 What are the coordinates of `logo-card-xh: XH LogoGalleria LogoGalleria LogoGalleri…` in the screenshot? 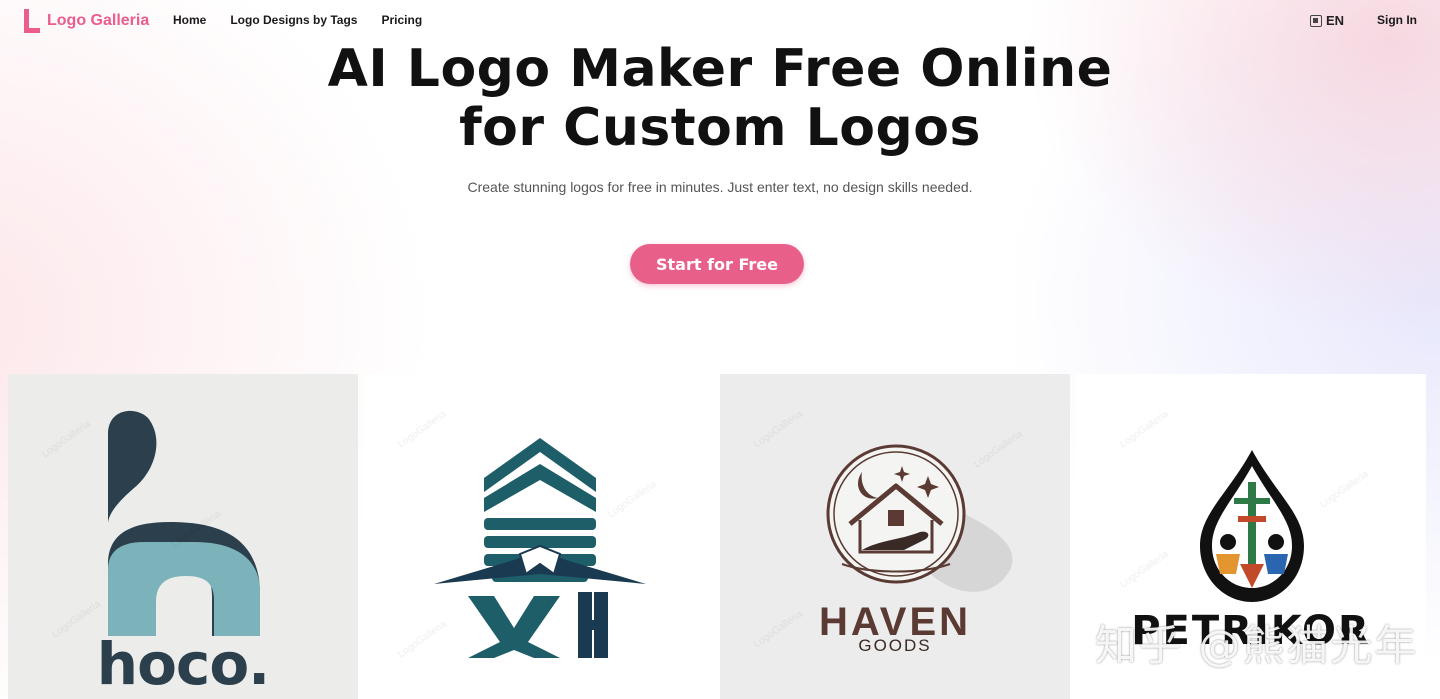 It's located at (539, 536).